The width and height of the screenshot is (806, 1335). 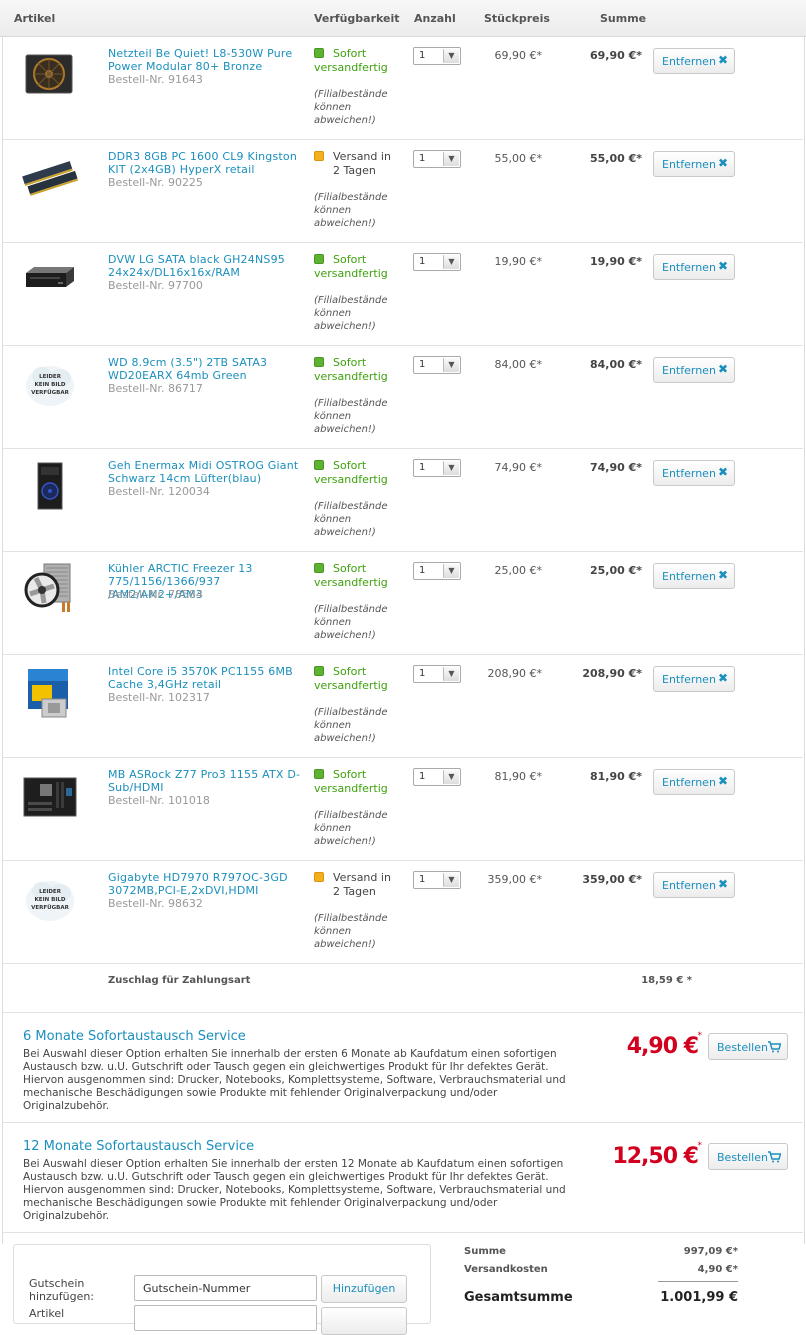 I want to click on unit-price: 25,00 €*, so click(x=518, y=570).